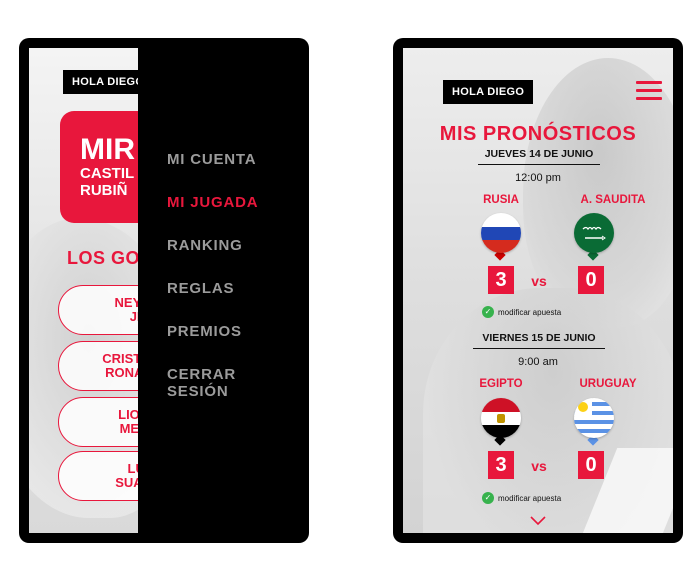 The width and height of the screenshot is (700, 580). Describe the element at coordinates (538, 134) in the screenshot. I see `page-title: MIS PRONÓSTICOS` at that location.